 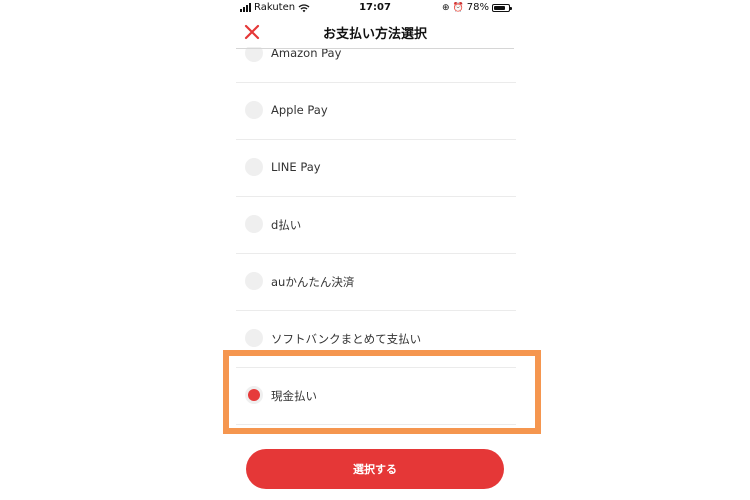 I want to click on battery-icon, so click(x=502, y=7).